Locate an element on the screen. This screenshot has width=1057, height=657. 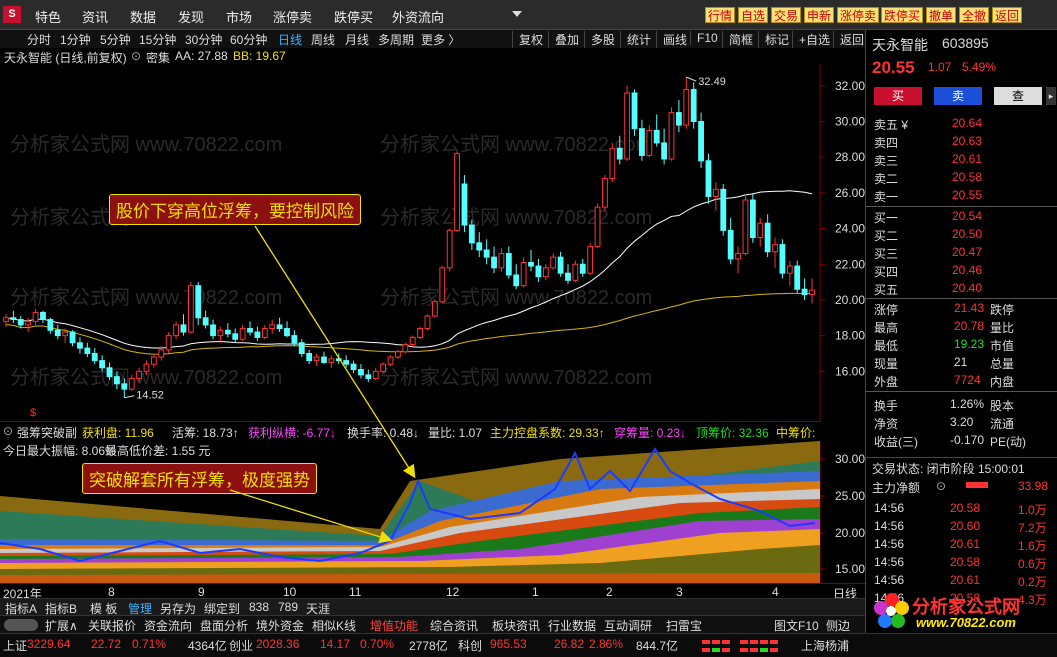
menu-news: 资讯 is located at coordinates (95, 16).